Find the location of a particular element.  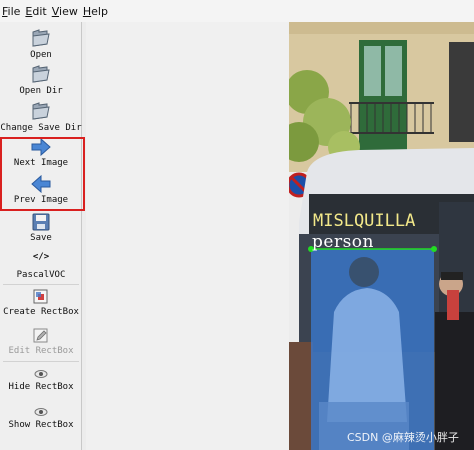

create-rectbox-label: Create RectBox is located at coordinates (41, 312).